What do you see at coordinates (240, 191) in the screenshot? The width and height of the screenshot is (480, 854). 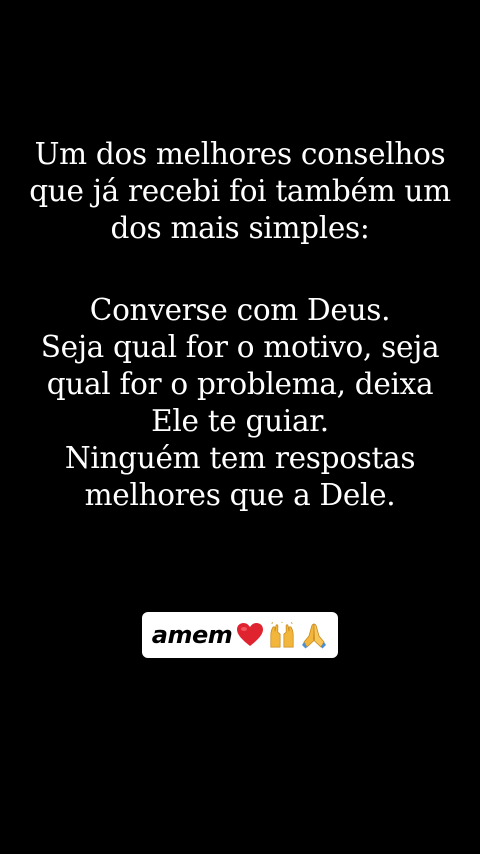 I see `text-line: que já recebi foi também um` at bounding box center [240, 191].